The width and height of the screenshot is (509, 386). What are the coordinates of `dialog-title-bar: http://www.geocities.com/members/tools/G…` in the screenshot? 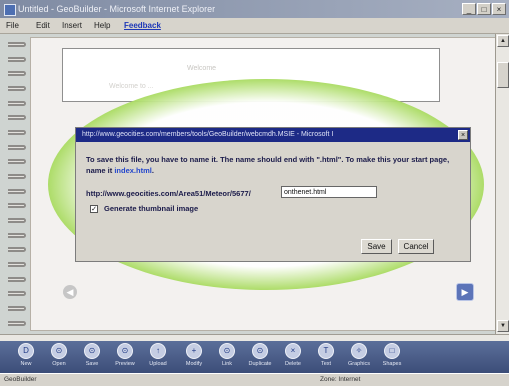 It's located at (273, 135).